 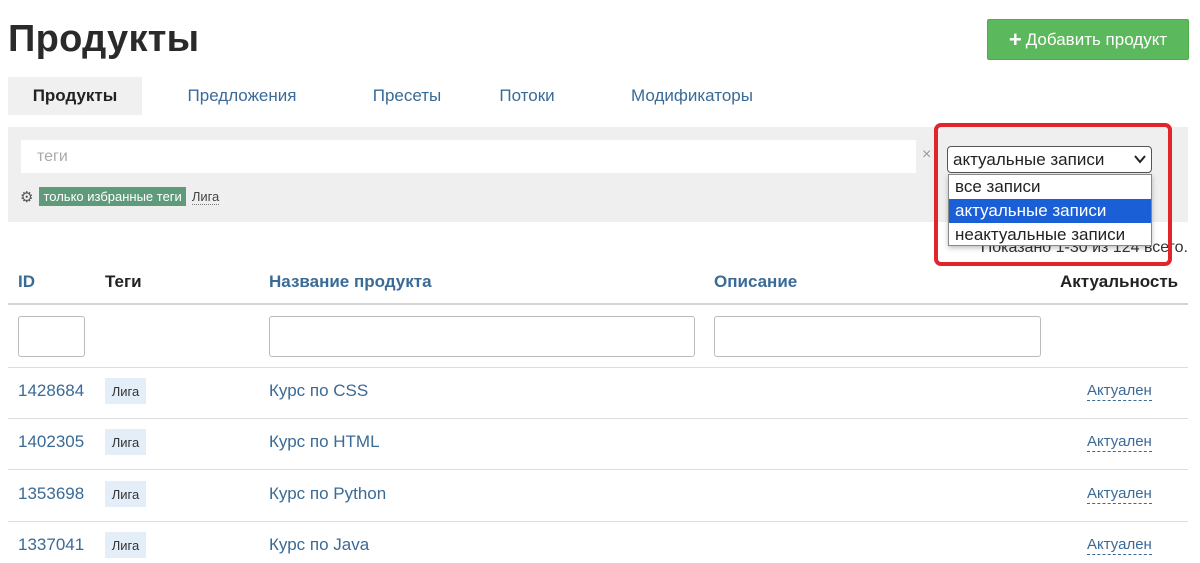 I want to click on column-header-name: Название продукта, so click(x=350, y=282).